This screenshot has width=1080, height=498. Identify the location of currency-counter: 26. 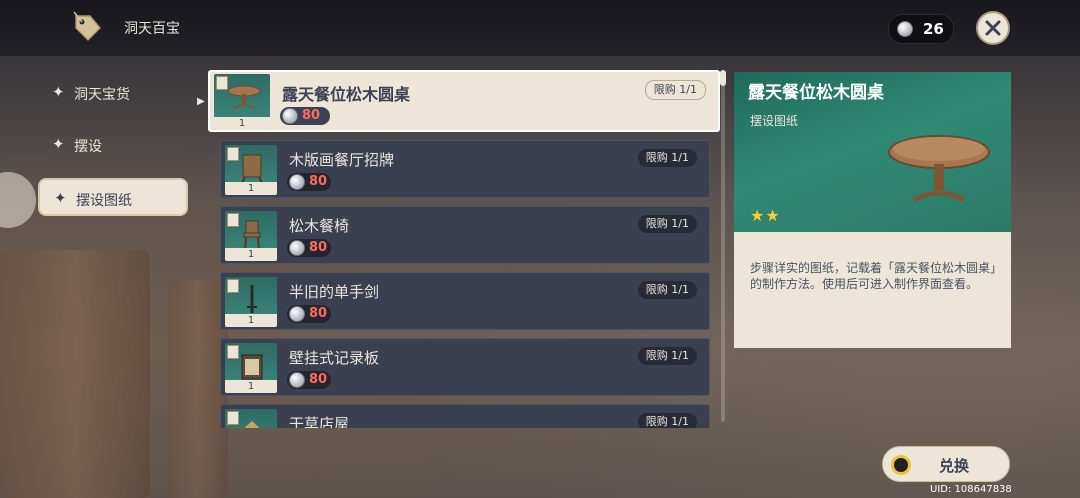
(921, 29).